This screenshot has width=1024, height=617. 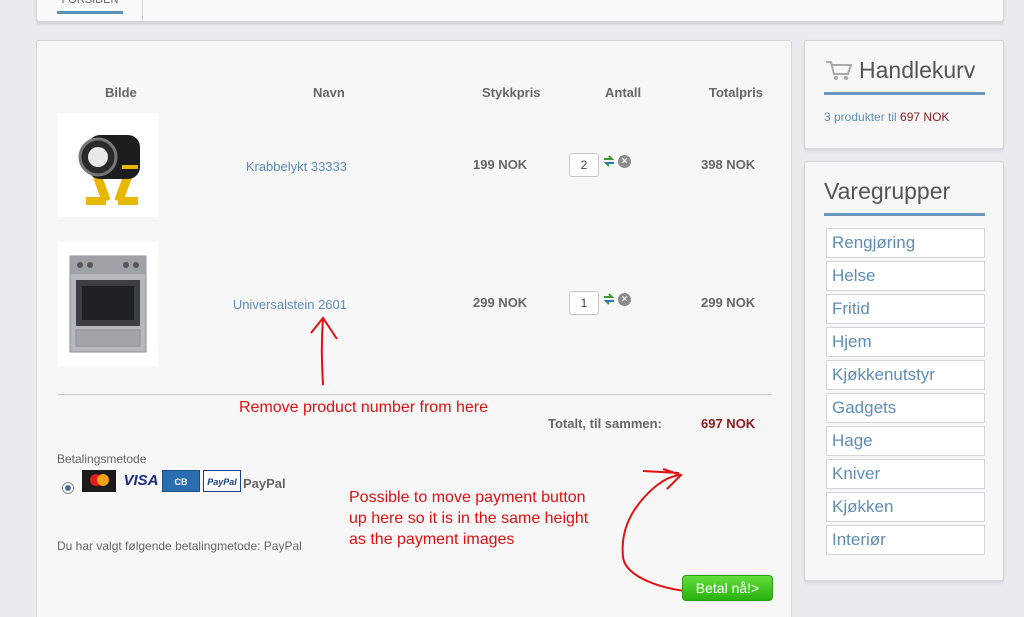 What do you see at coordinates (181, 481) in the screenshot?
I see `cb-icon: CB` at bounding box center [181, 481].